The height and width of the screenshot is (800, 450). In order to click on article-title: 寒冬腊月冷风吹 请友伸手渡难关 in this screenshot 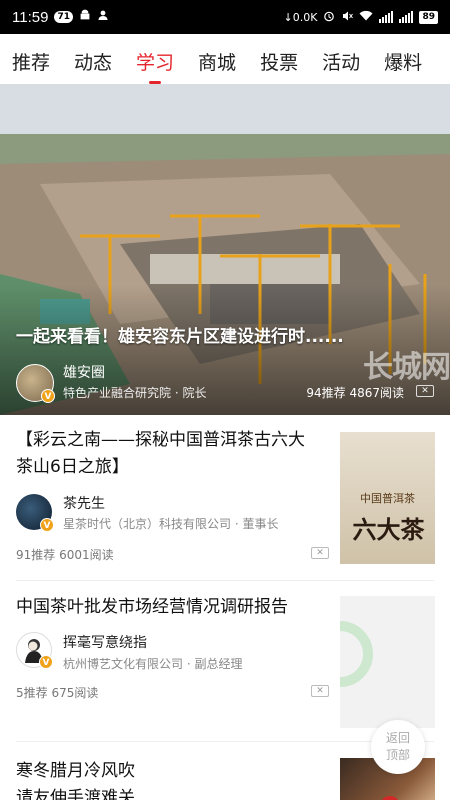, I will do `click(168, 779)`.